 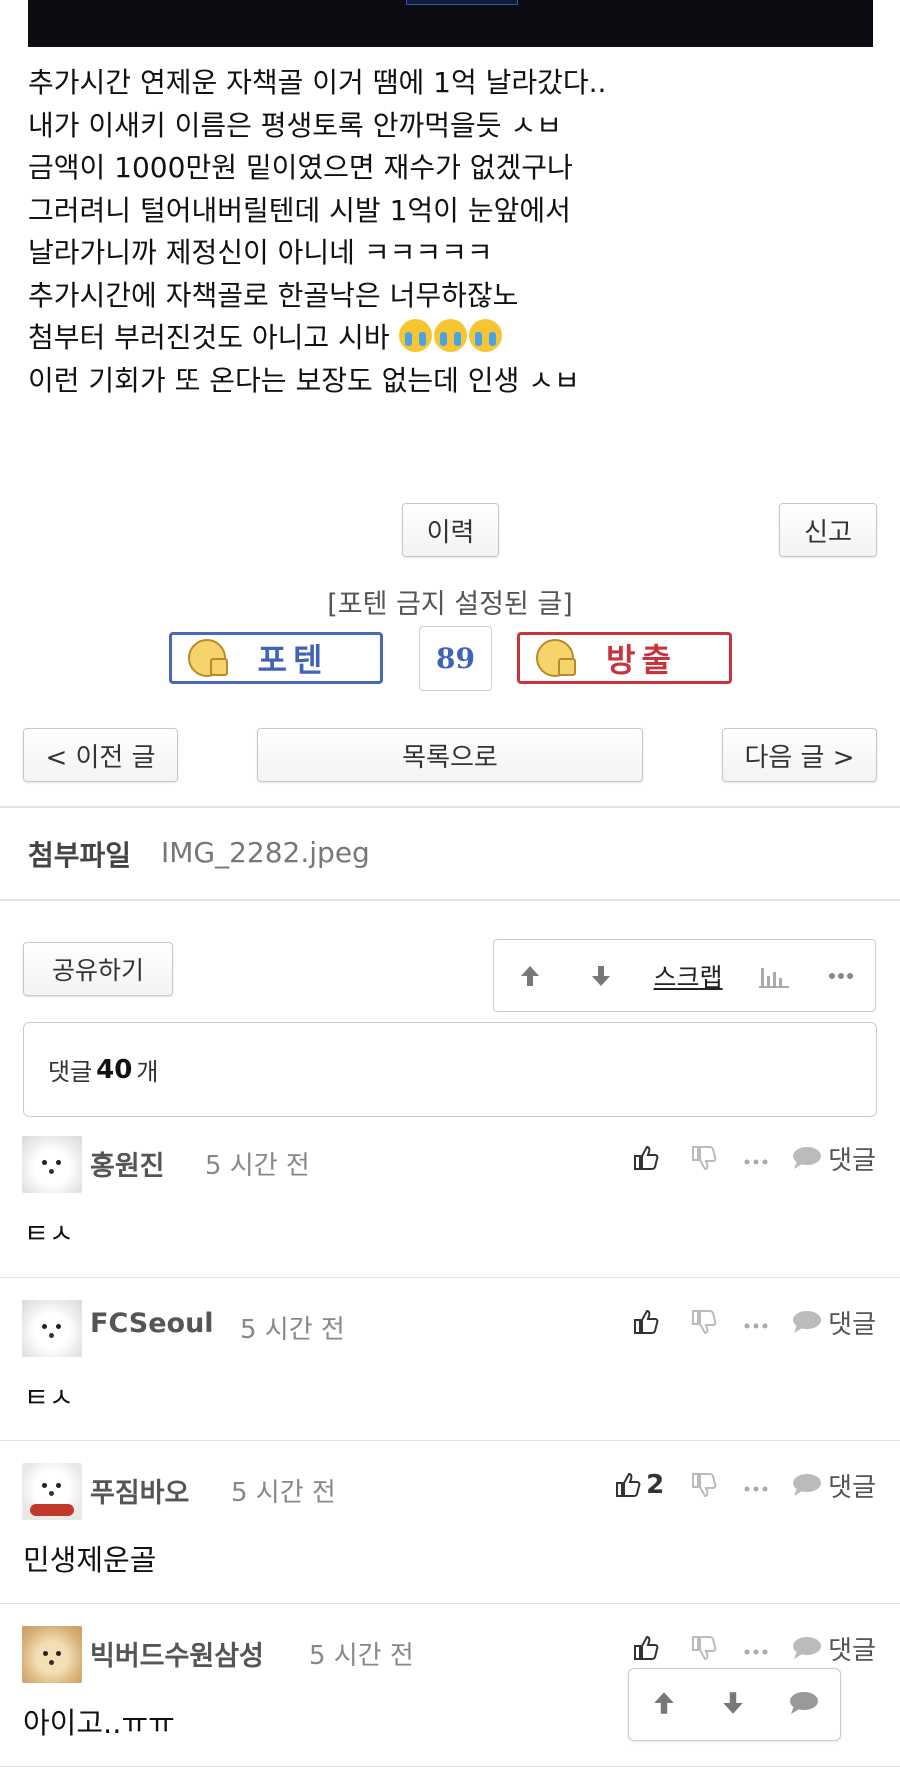 I want to click on downvote-label: 방출, so click(x=641, y=660).